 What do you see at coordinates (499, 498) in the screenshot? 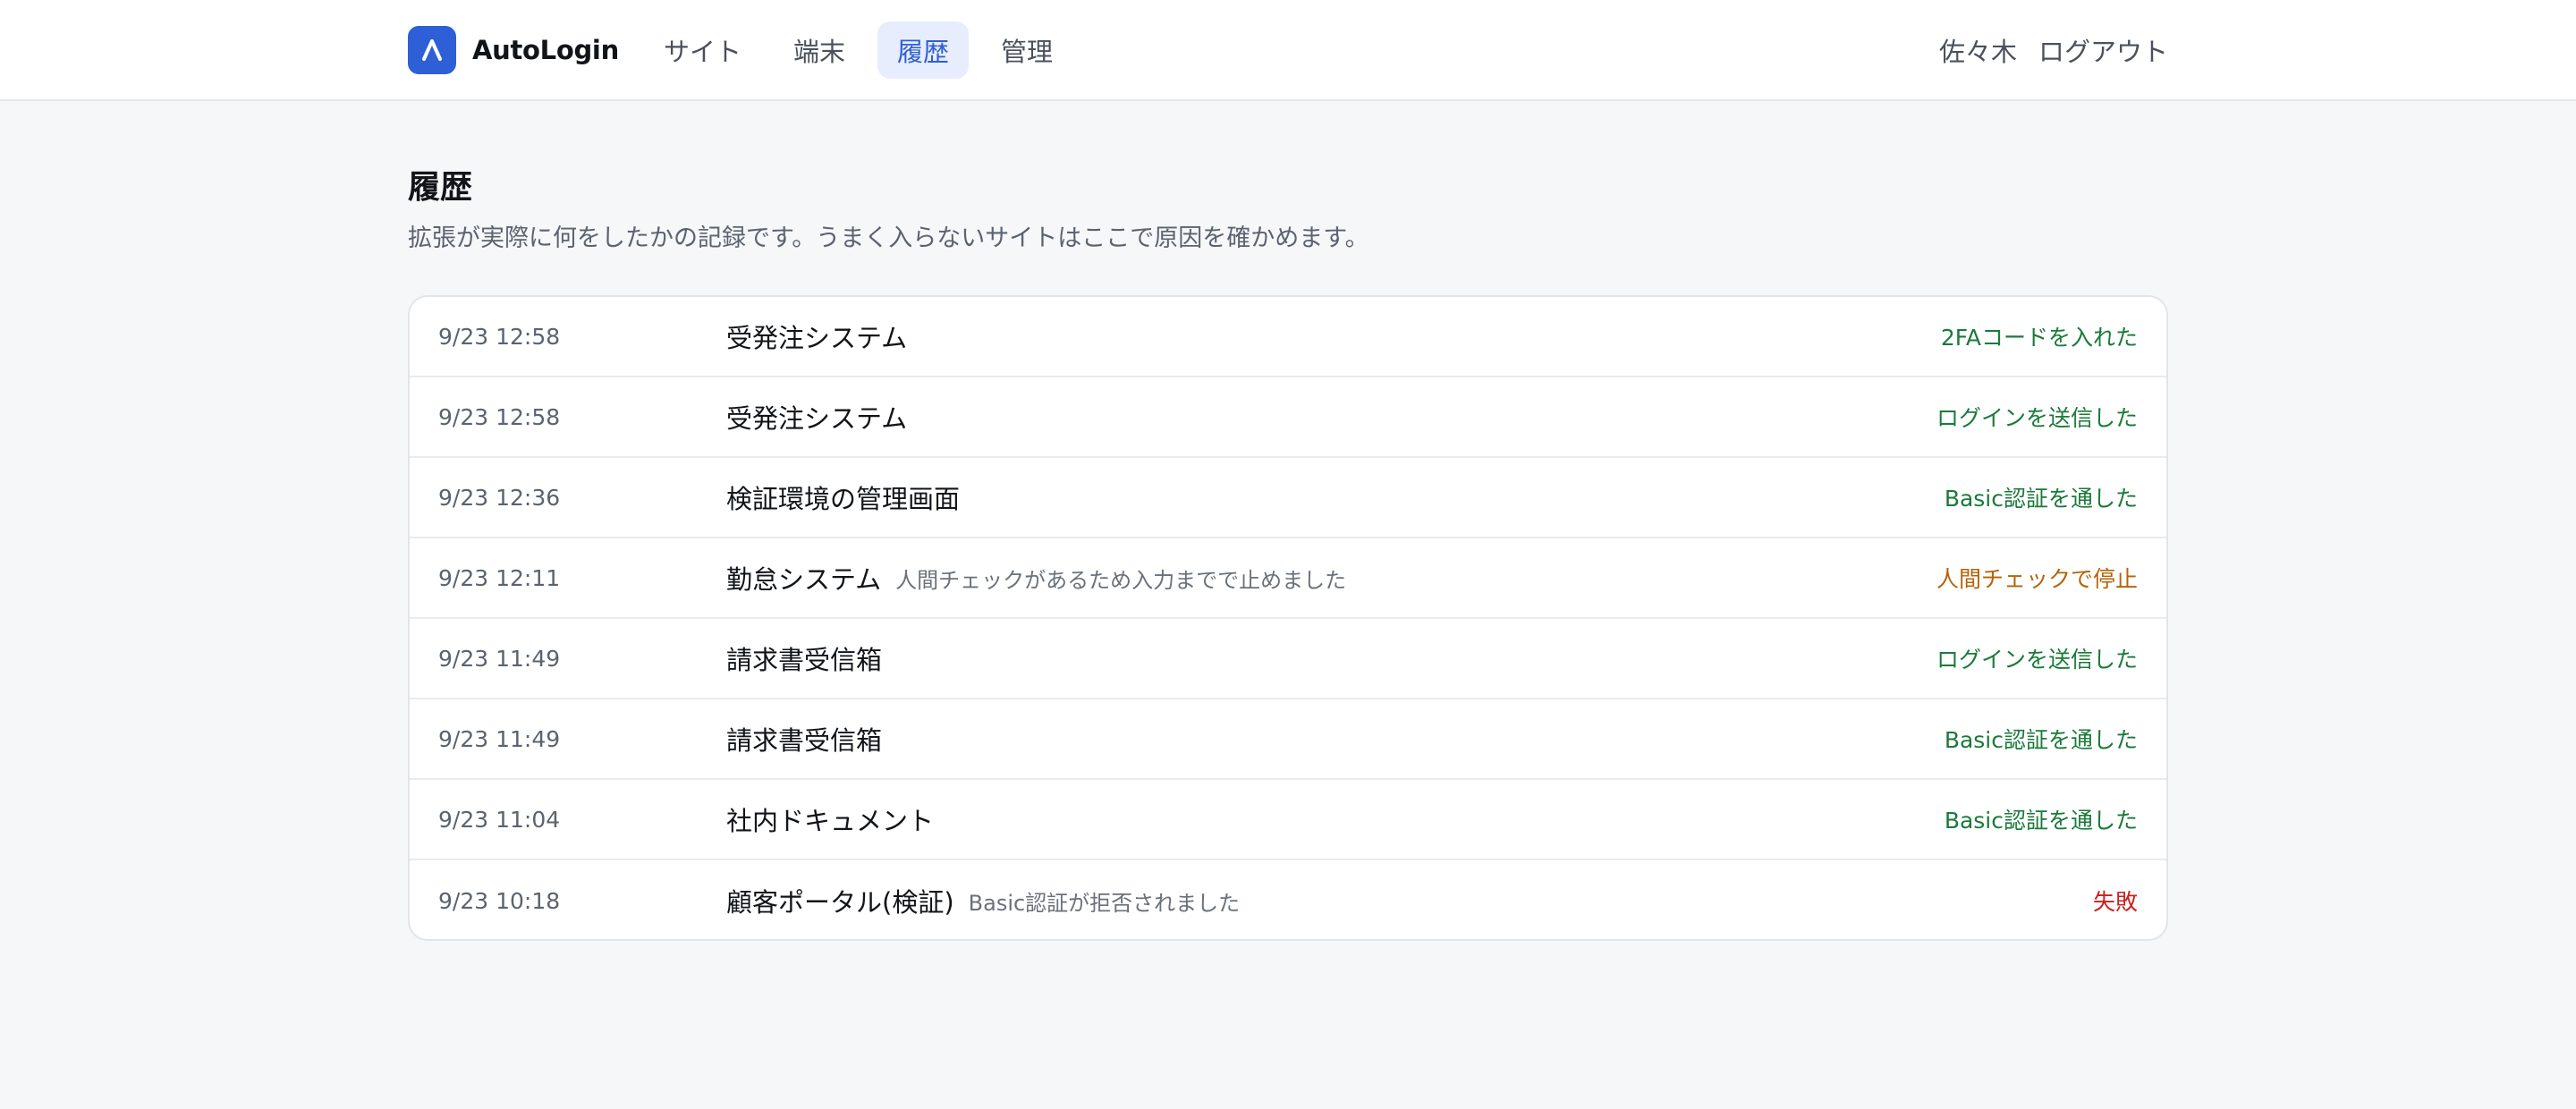
I see `history-time: 9/23 12:36` at bounding box center [499, 498].